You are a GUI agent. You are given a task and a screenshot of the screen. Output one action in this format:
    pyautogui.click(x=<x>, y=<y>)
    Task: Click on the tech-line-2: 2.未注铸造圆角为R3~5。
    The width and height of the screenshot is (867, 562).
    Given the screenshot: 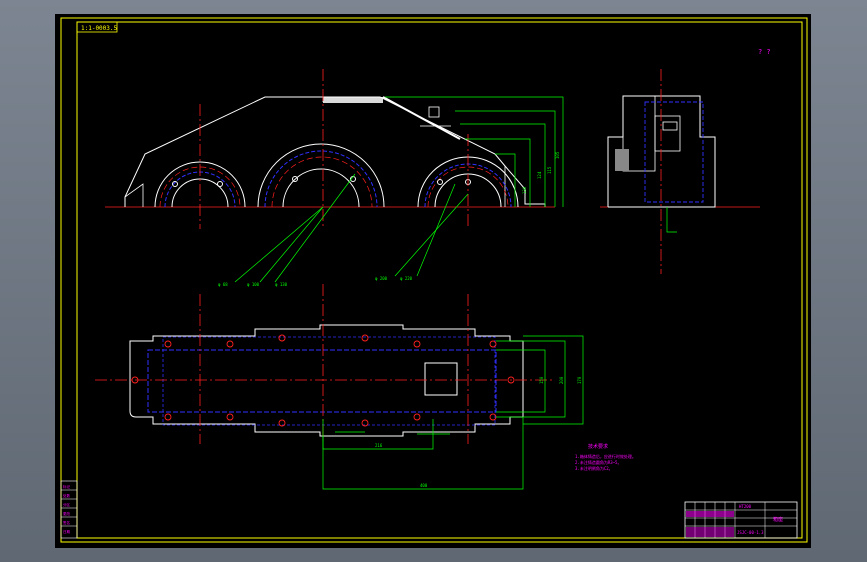 What is the action you would take?
    pyautogui.click(x=598, y=462)
    